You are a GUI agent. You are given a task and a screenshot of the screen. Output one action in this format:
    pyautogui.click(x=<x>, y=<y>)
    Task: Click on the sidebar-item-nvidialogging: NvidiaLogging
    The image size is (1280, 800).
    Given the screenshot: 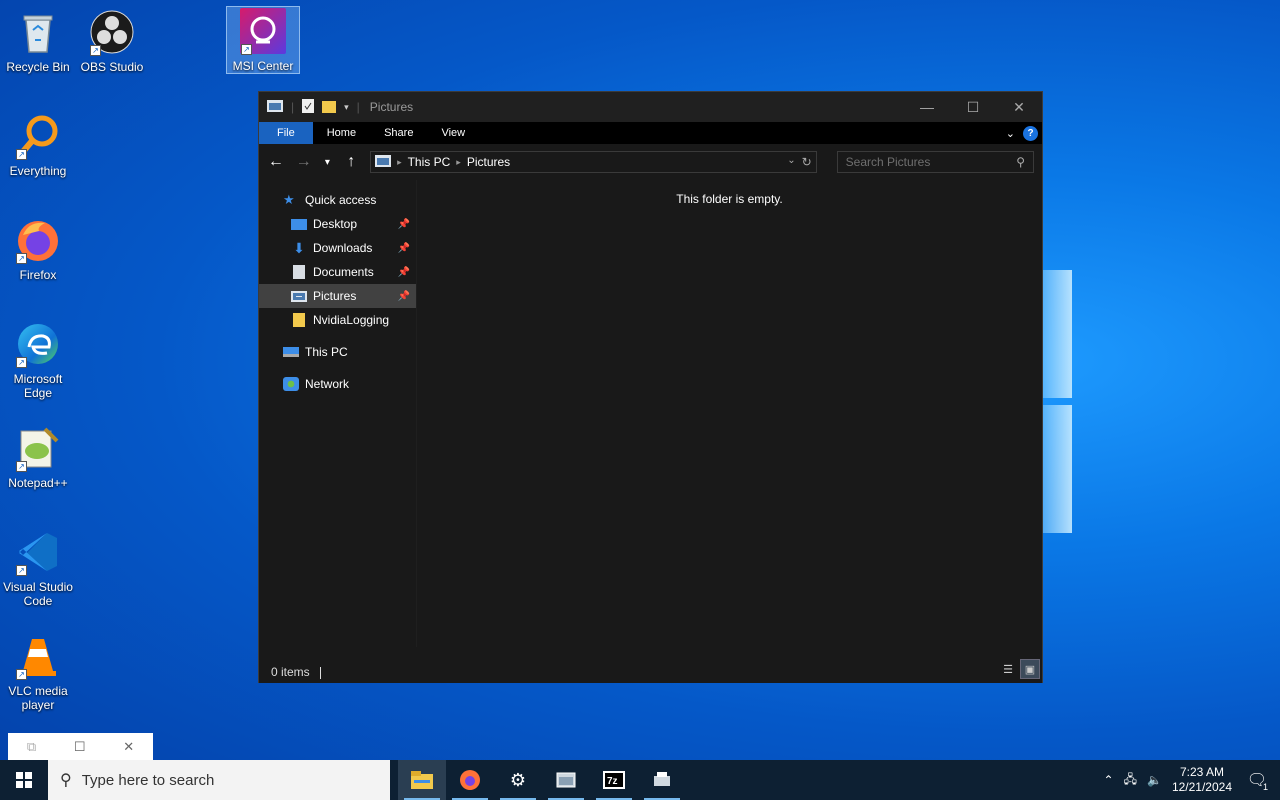 What is the action you would take?
    pyautogui.click(x=337, y=320)
    